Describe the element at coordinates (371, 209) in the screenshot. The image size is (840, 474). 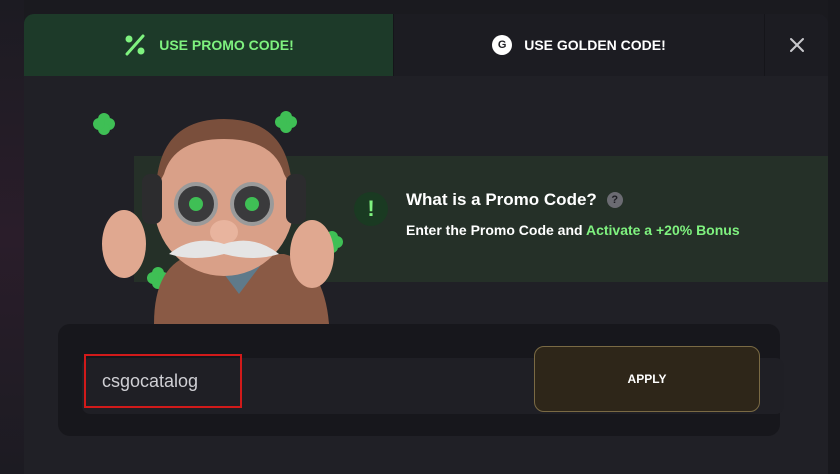
I see `exclamation-icon: !` at that location.